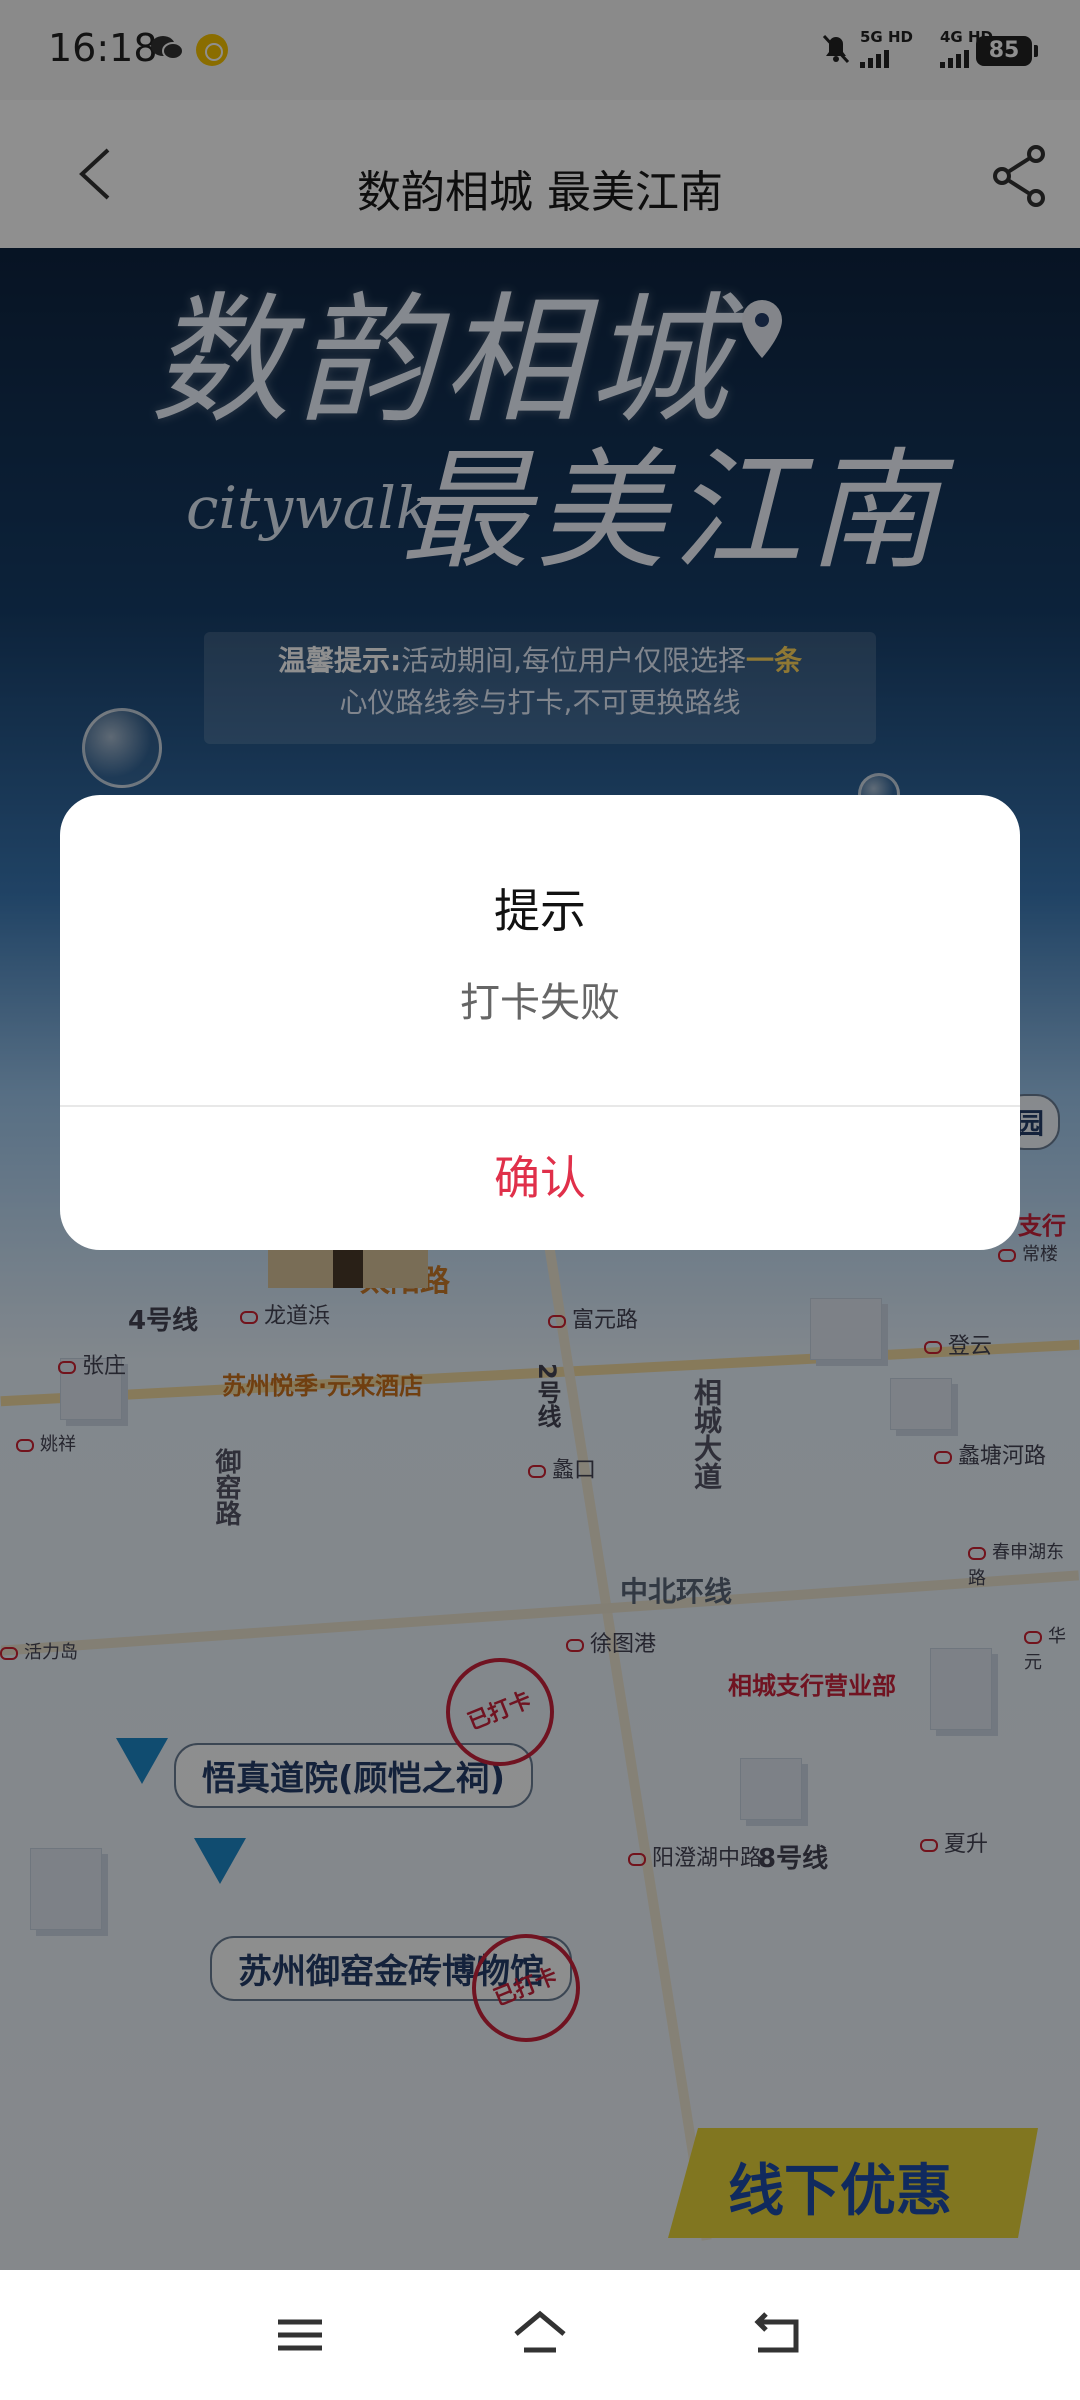 The width and height of the screenshot is (1080, 2400). Describe the element at coordinates (300, 2335) in the screenshot. I see `menu-icon` at that location.